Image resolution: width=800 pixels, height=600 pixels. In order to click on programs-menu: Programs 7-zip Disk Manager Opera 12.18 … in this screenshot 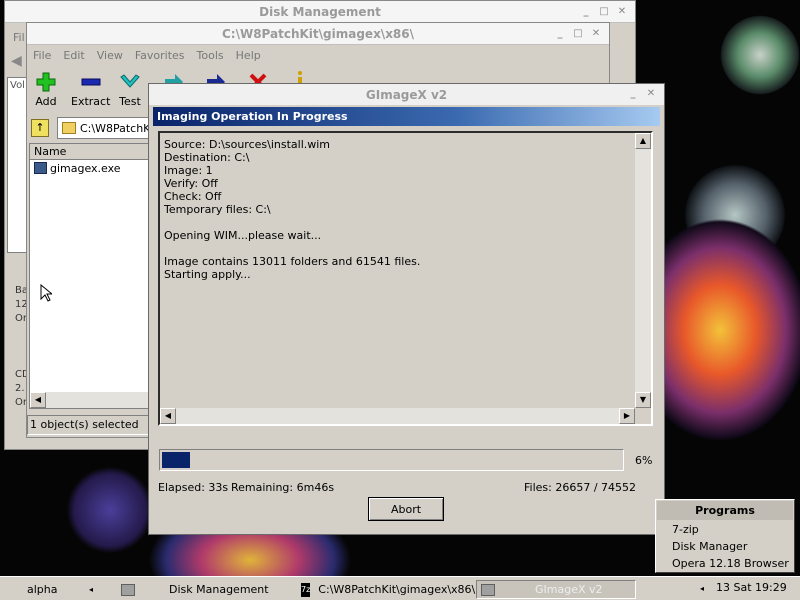, I will do `click(725, 536)`.